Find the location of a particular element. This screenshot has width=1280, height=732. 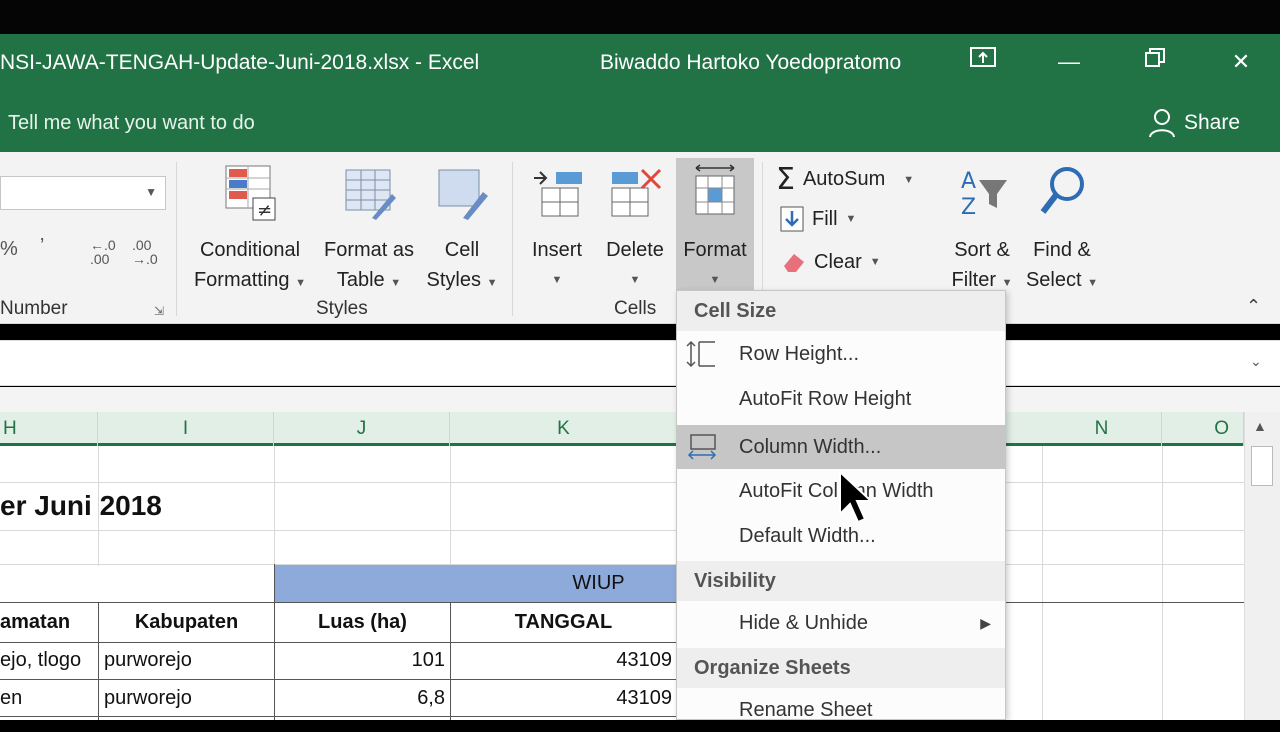

header-tanggal-cell: TANGGAL is located at coordinates (563, 622).